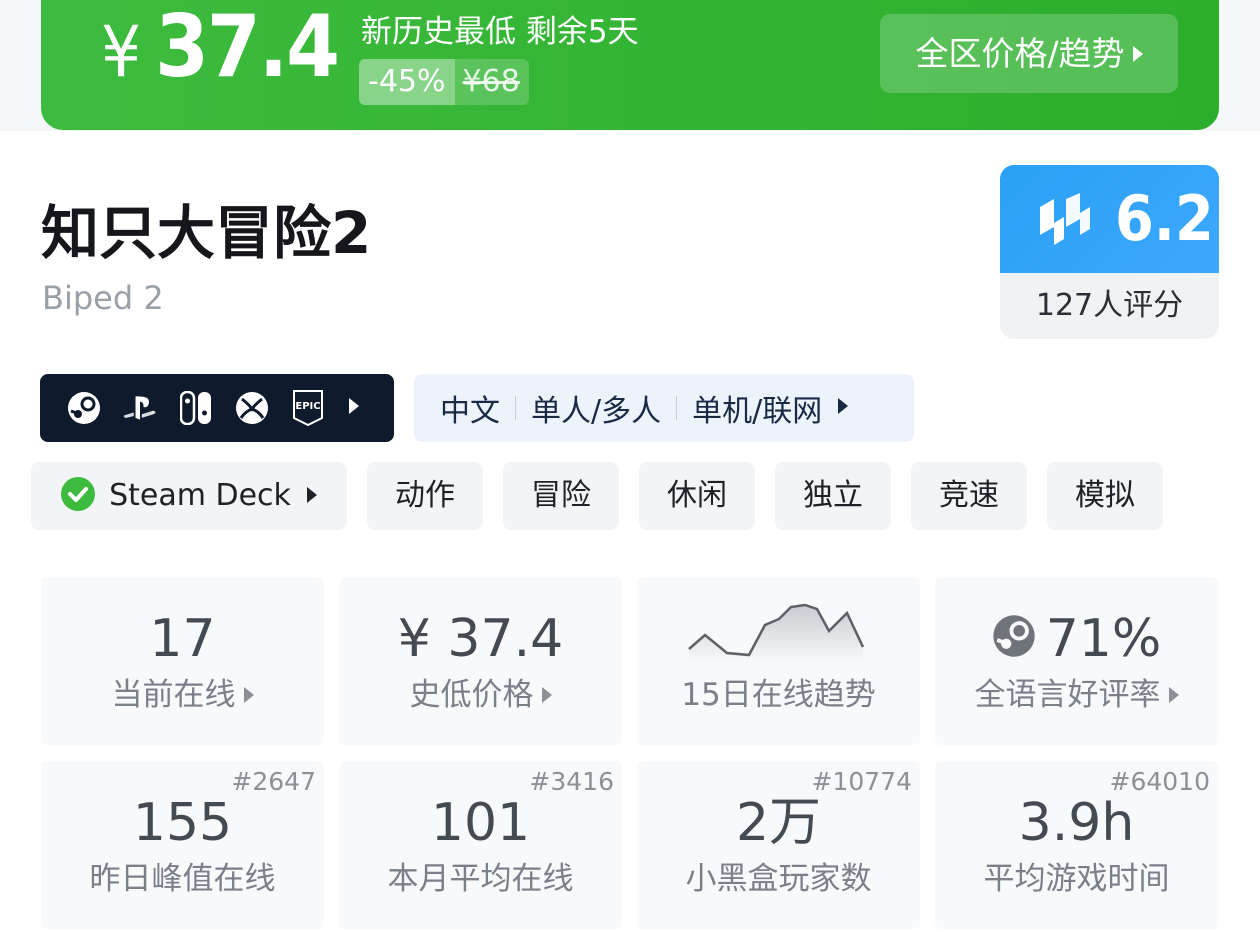 The width and height of the screenshot is (1260, 935). I want to click on platform-bar: EPIC, so click(217, 408).